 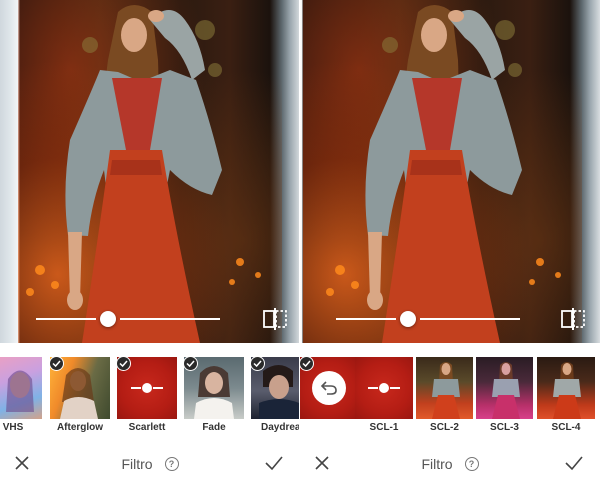 What do you see at coordinates (275, 388) in the screenshot?
I see `filter-thumb-daydream` at bounding box center [275, 388].